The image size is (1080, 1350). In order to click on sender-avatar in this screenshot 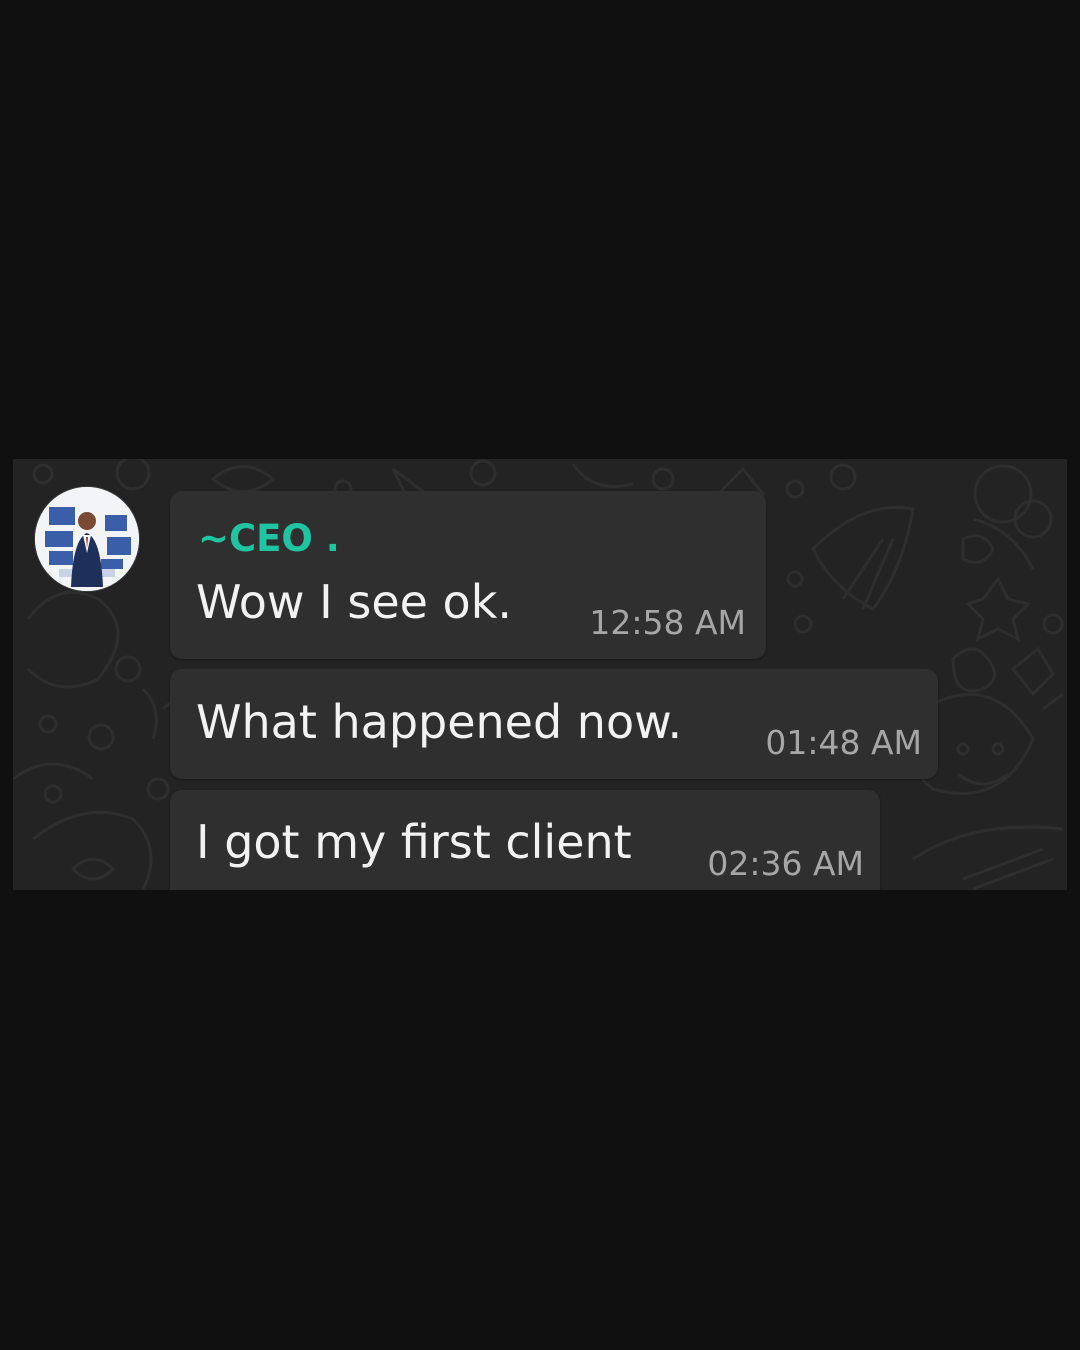, I will do `click(87, 539)`.